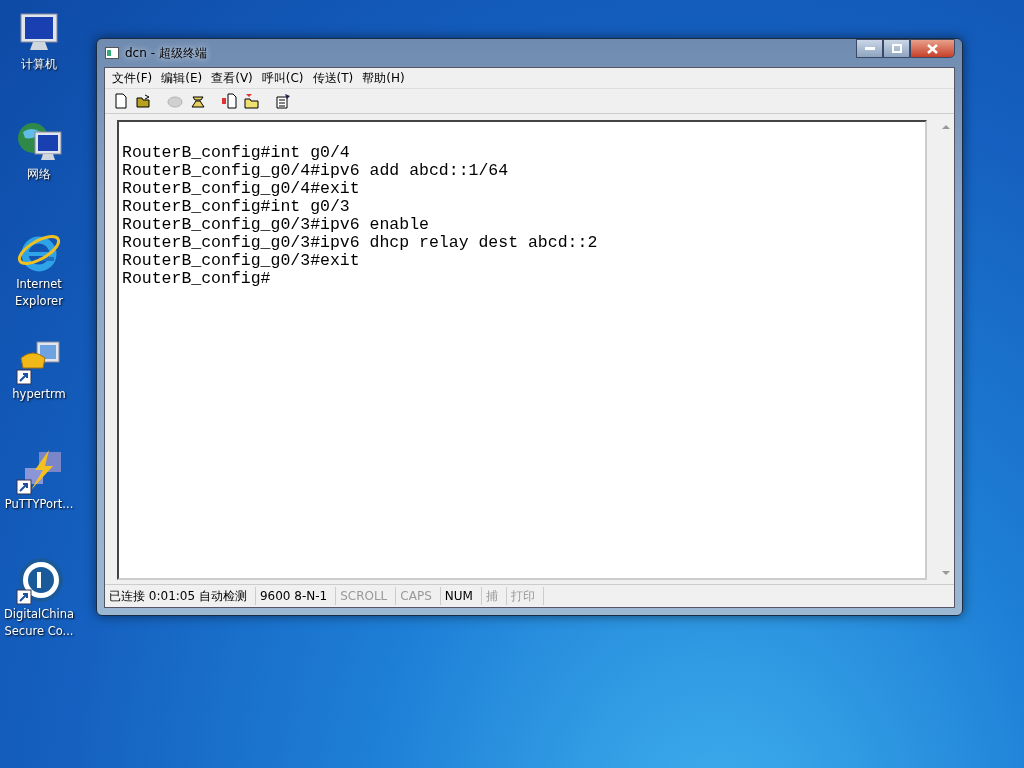 This screenshot has height=768, width=1024. What do you see at coordinates (39, 394) in the screenshot?
I see `desktop-icon-label: hypertrm` at bounding box center [39, 394].